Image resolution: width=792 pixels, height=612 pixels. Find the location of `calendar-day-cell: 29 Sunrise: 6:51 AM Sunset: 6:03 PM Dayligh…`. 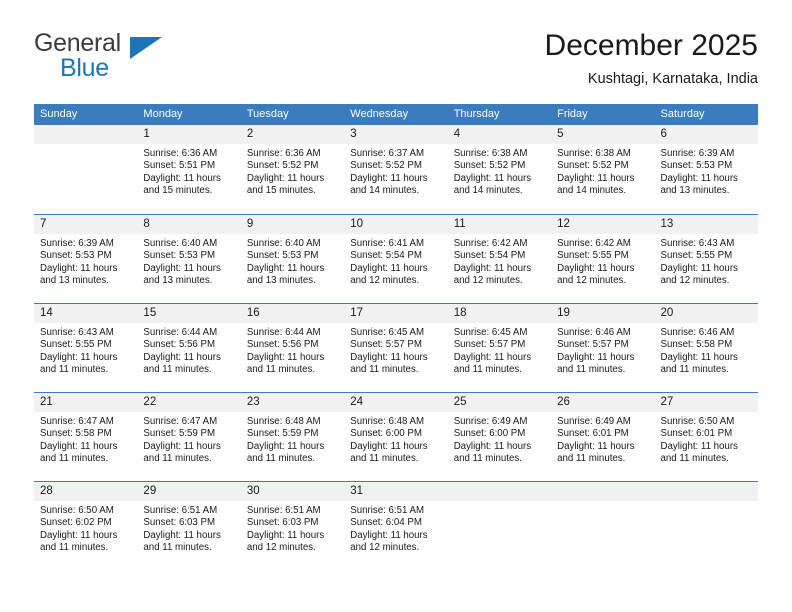

calendar-day-cell: 29 Sunrise: 6:51 AM Sunset: 6:03 PM Dayligh… is located at coordinates (189, 526).